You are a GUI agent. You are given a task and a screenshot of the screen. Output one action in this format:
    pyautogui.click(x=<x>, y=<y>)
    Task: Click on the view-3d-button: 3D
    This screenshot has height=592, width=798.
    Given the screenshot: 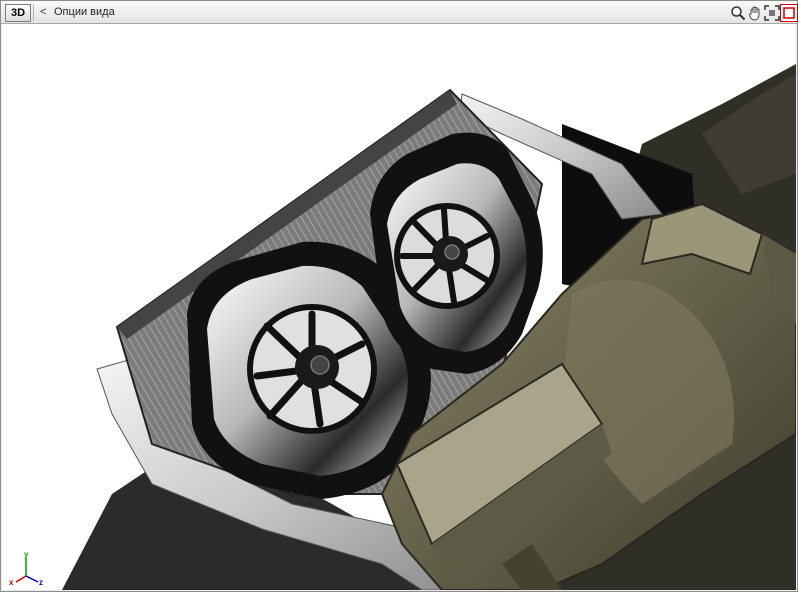 What is the action you would take?
    pyautogui.click(x=18, y=13)
    